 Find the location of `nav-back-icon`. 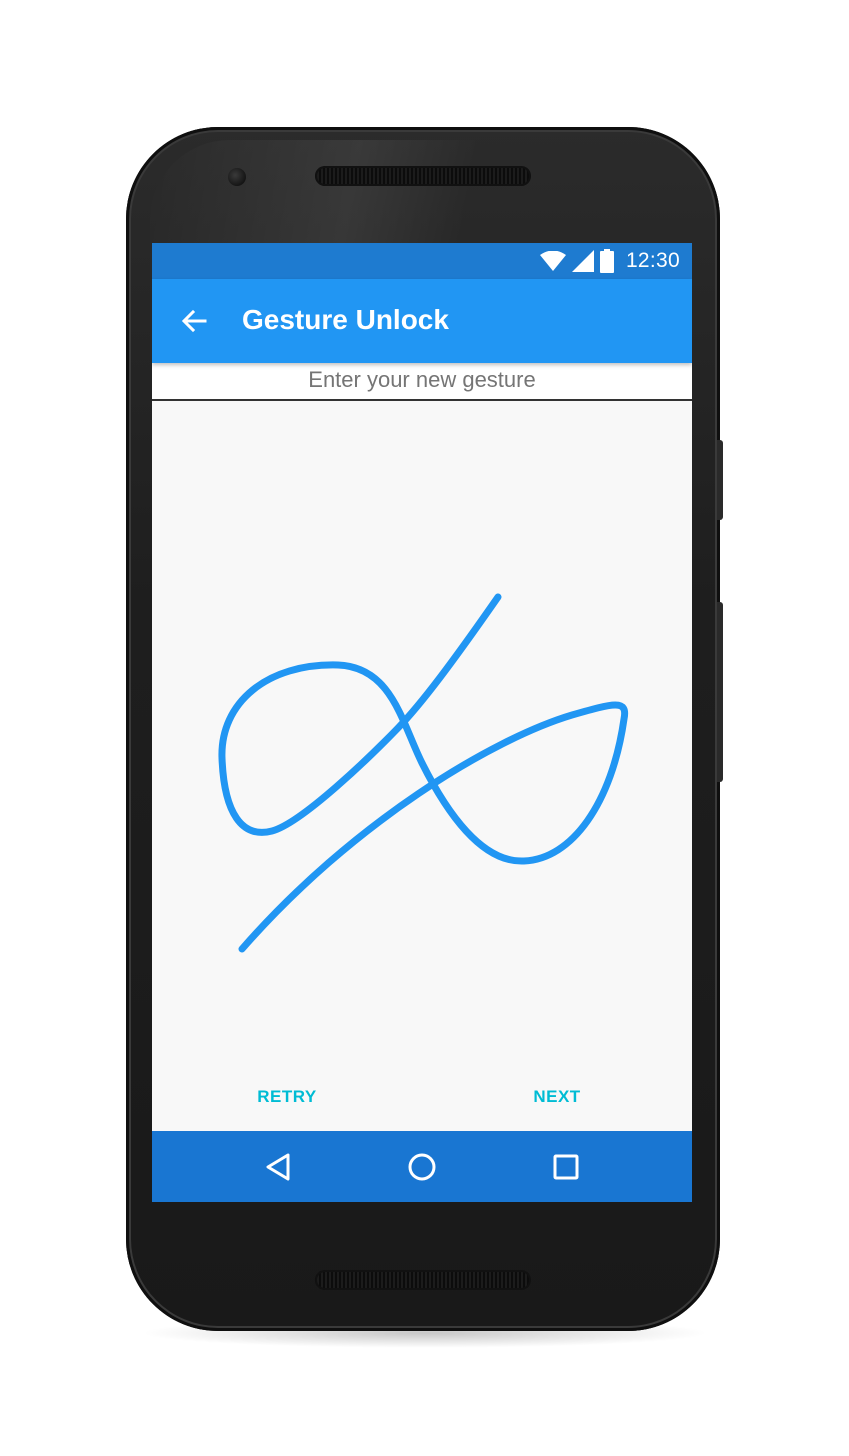

nav-back-icon is located at coordinates (278, 1167).